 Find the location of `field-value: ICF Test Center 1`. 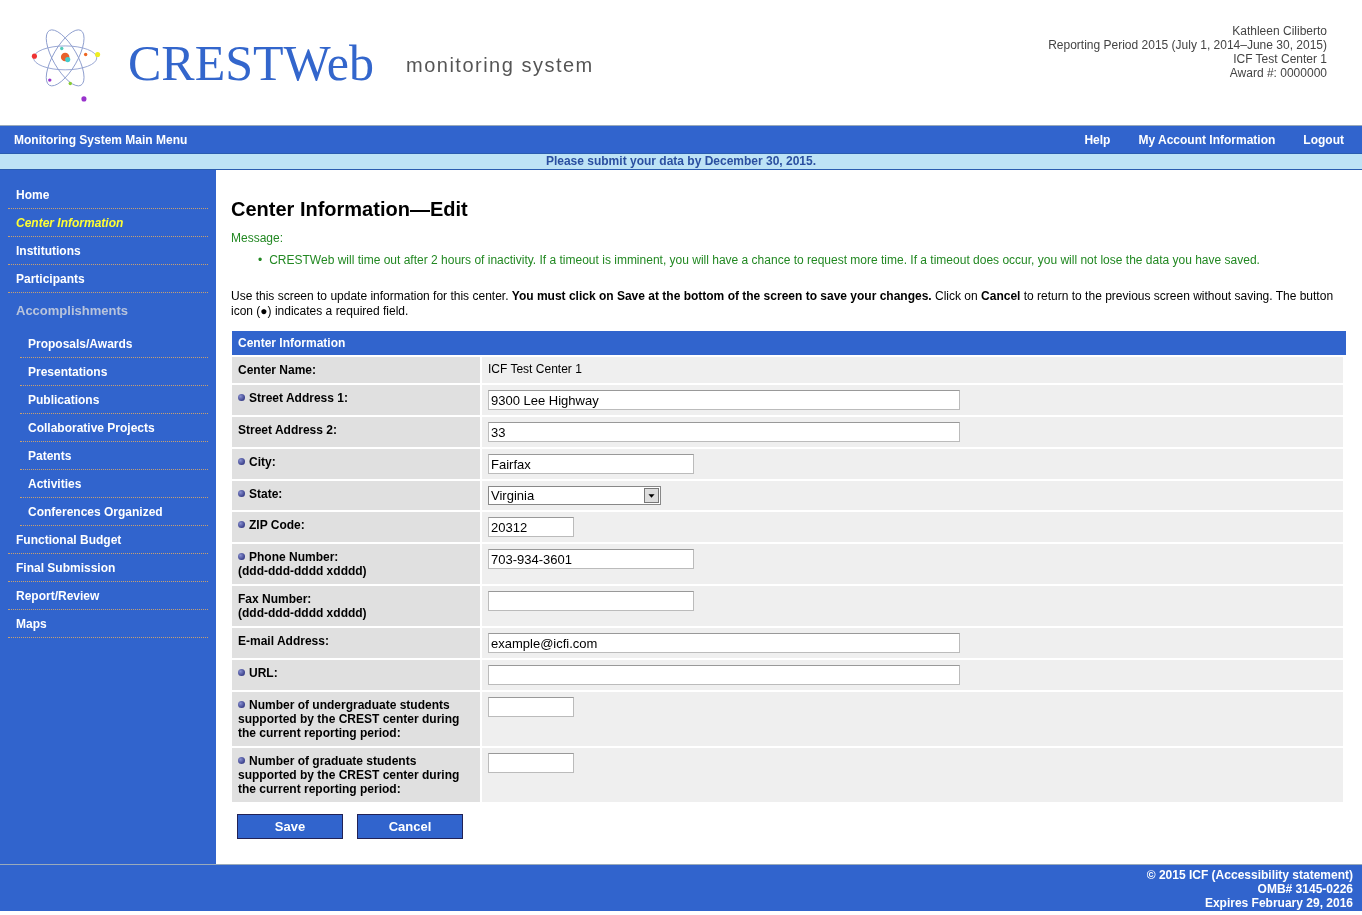

field-value: ICF Test Center 1 is located at coordinates (535, 369).